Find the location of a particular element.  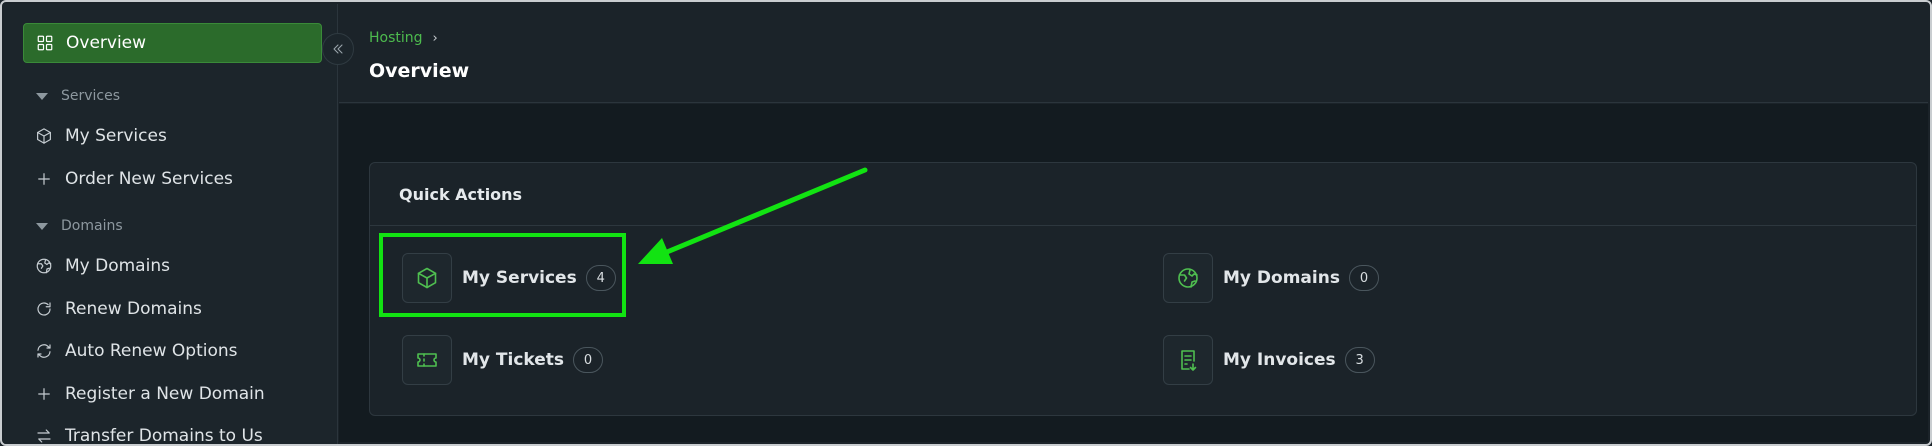

collapse-sidebar-button is located at coordinates (338, 49).